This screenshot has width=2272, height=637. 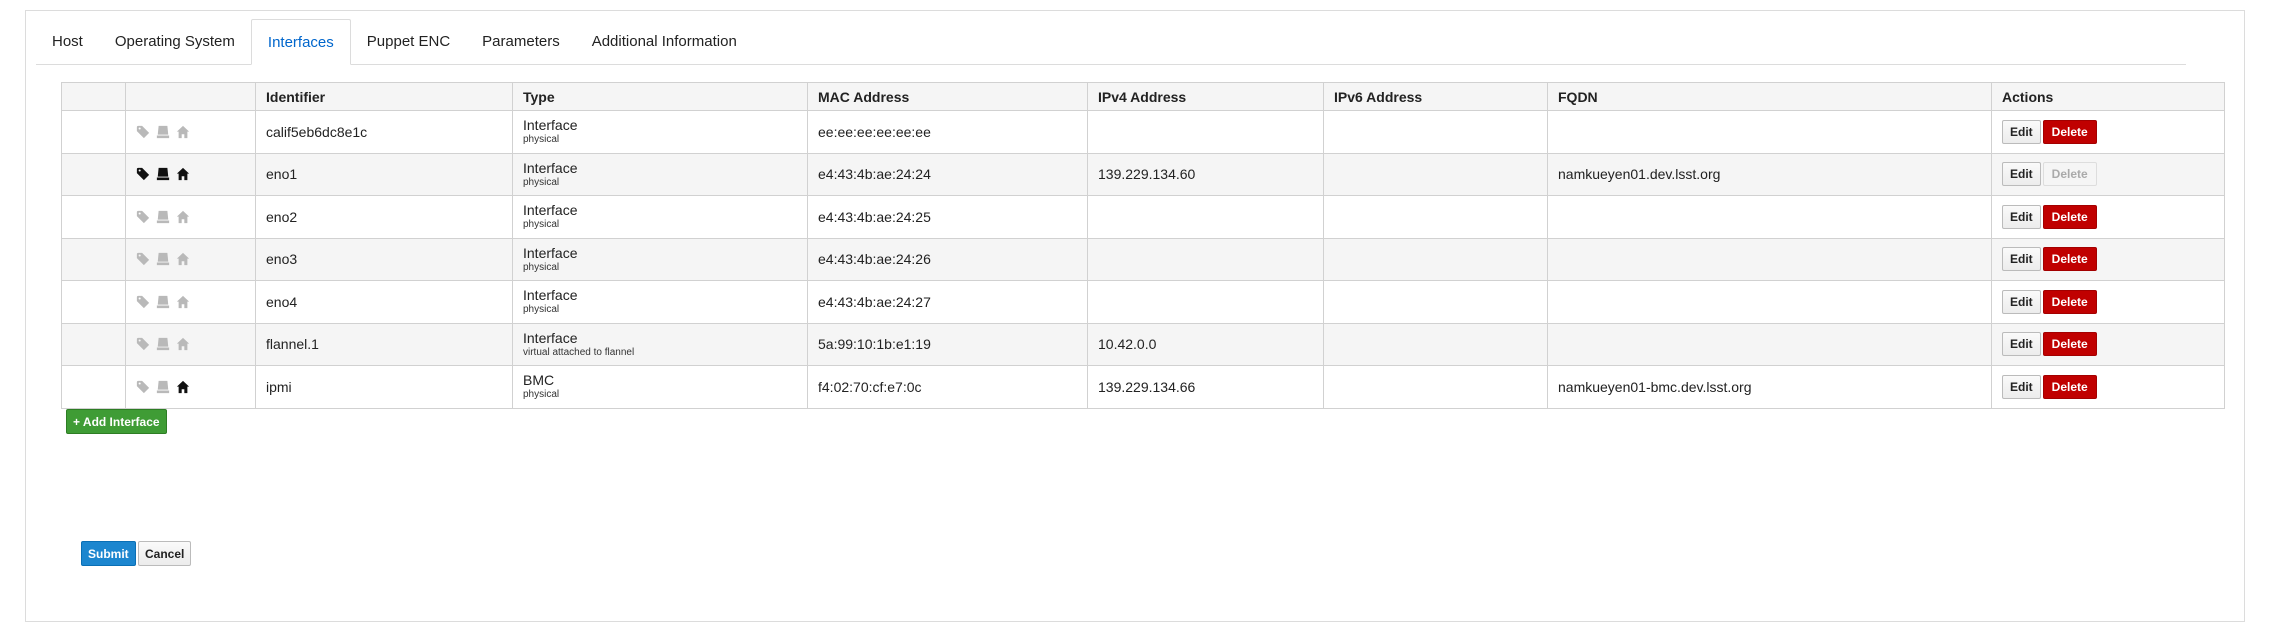 What do you see at coordinates (165, 553) in the screenshot?
I see `cancel-button: Cancel` at bounding box center [165, 553].